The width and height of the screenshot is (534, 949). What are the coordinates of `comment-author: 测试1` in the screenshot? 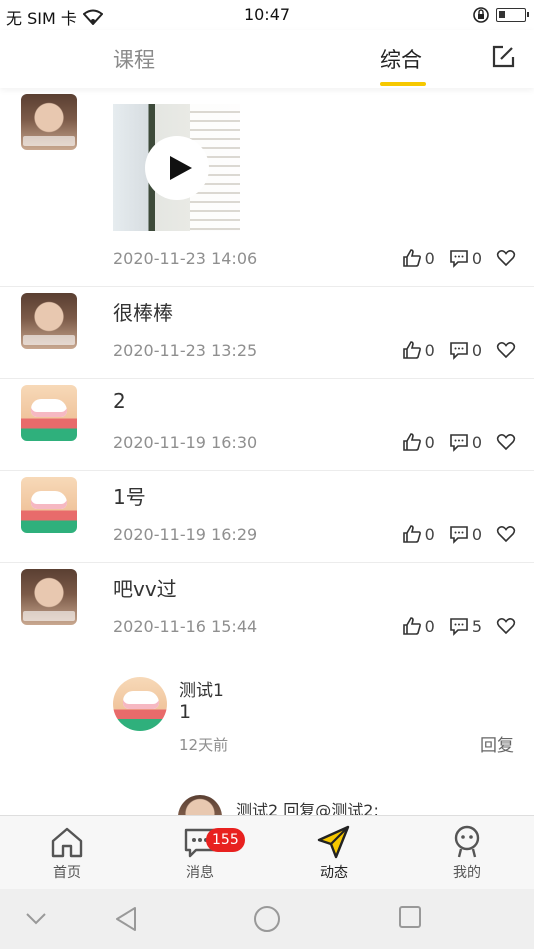 It's located at (201, 688).